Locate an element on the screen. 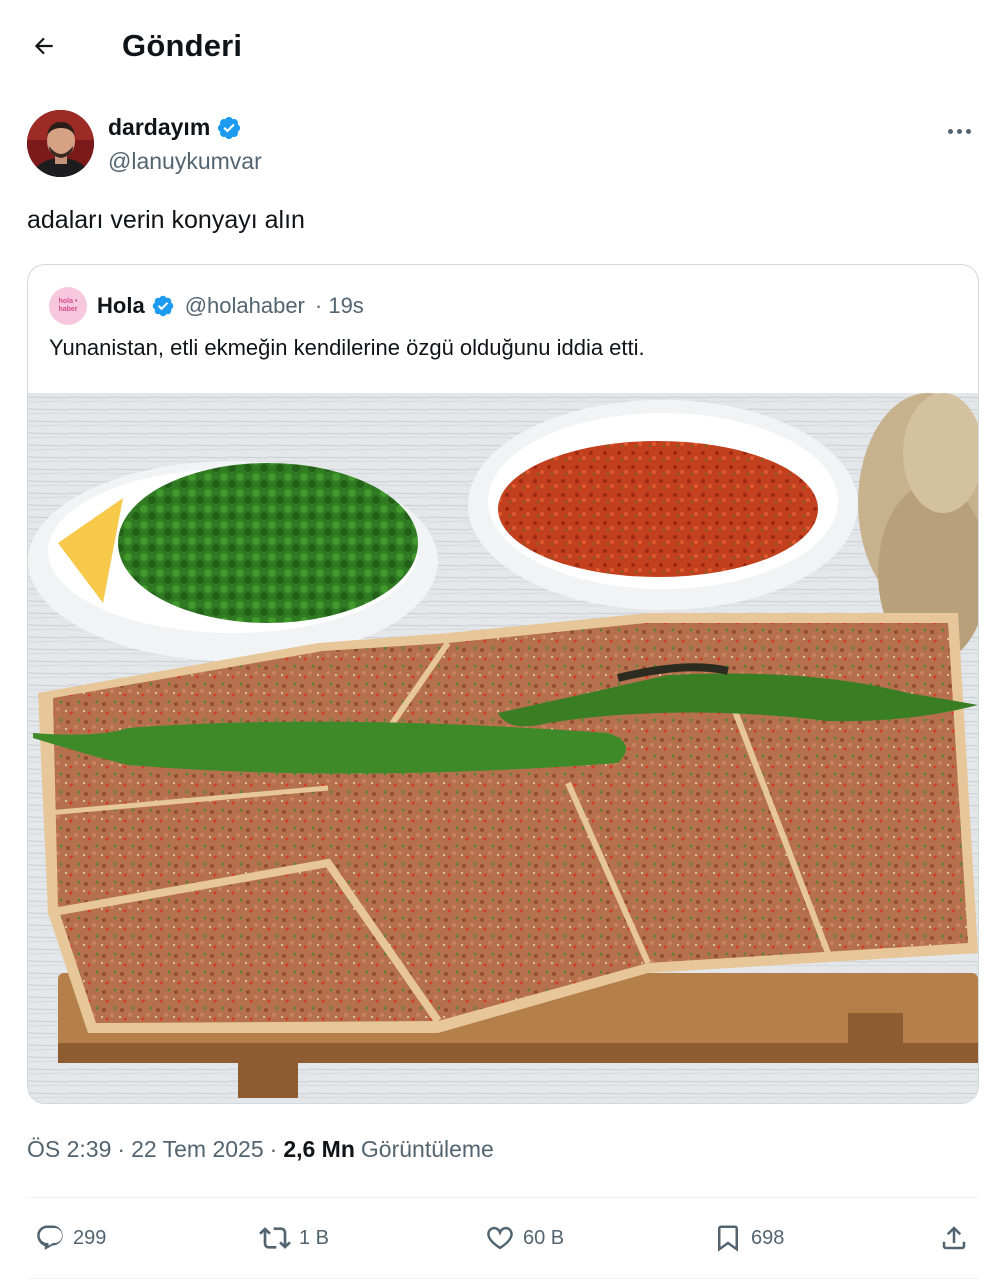 The image size is (1000, 1281). more-options-button is located at coordinates (959, 131).